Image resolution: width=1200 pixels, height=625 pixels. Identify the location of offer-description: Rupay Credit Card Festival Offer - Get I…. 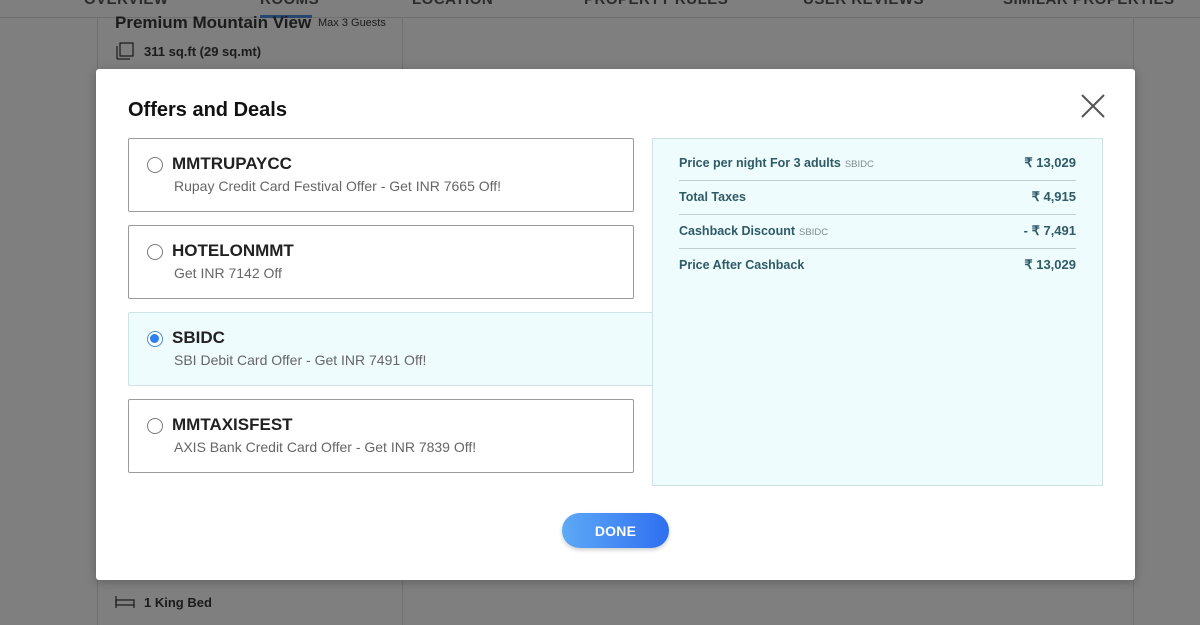
(338, 186).